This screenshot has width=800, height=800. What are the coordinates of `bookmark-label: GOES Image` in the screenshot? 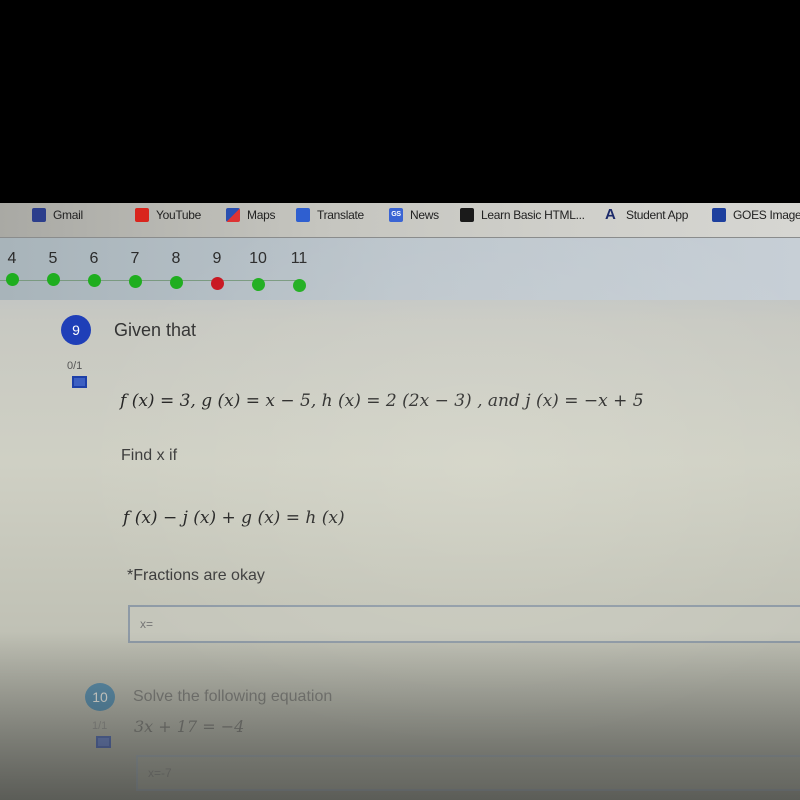 It's located at (766, 215).